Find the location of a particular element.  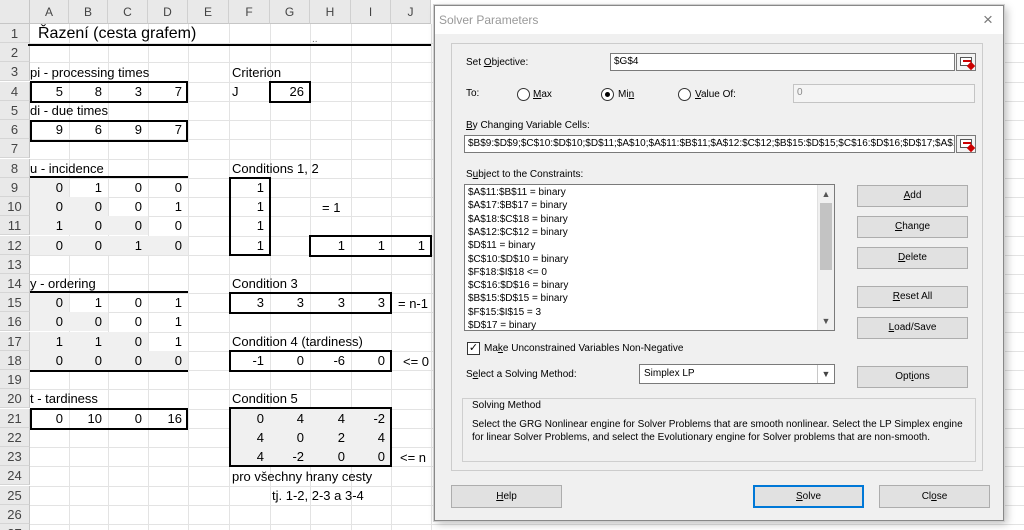

changing-cells-range-selector-icon is located at coordinates (966, 144).